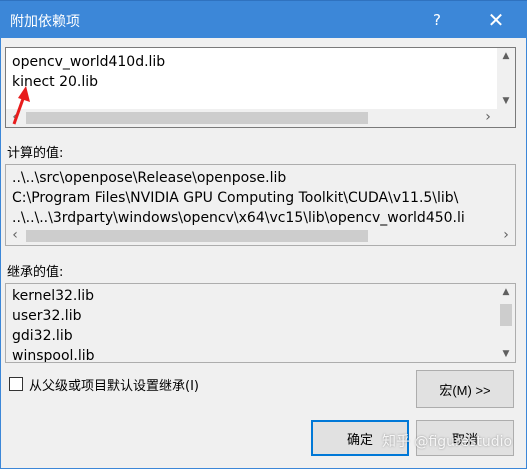  What do you see at coordinates (21, 105) in the screenshot?
I see `red-arrow-icon` at bounding box center [21, 105].